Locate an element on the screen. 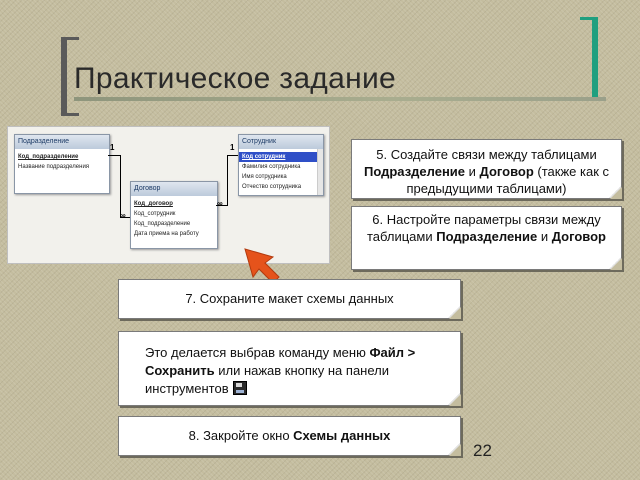 The height and width of the screenshot is (480, 640). table-field: Фамилия сотрудника is located at coordinates (281, 167).